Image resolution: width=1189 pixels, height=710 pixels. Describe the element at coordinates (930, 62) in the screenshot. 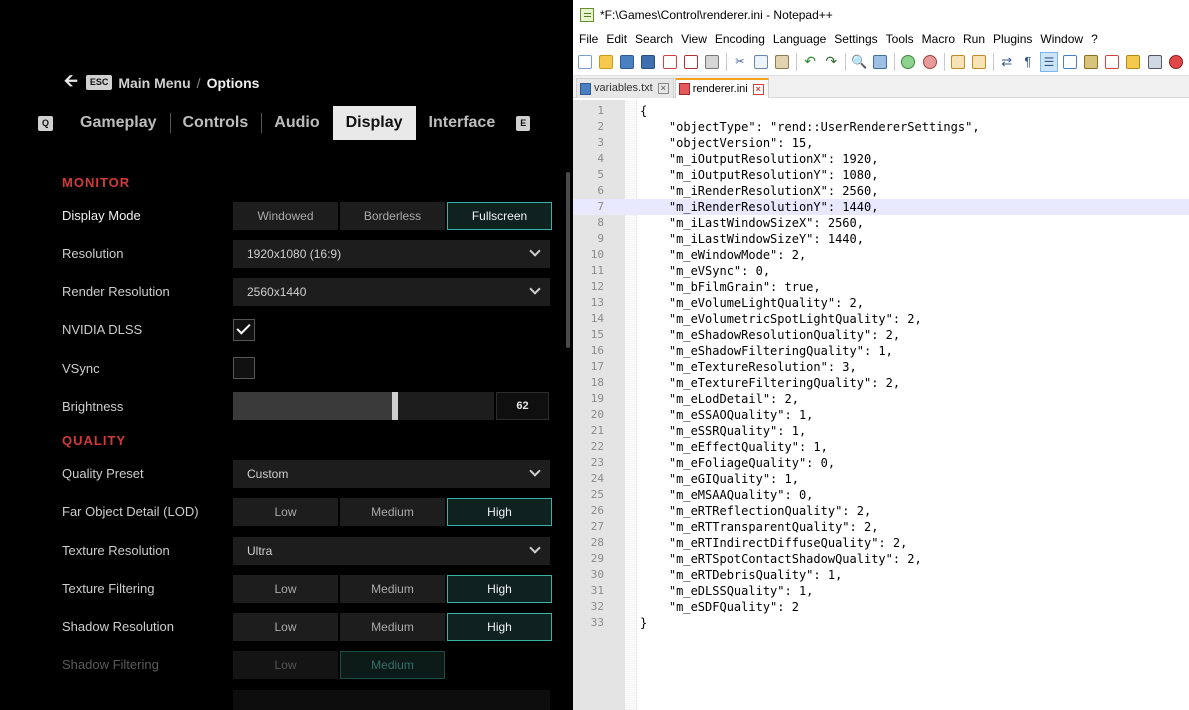

I see `zoom-out-icon` at that location.